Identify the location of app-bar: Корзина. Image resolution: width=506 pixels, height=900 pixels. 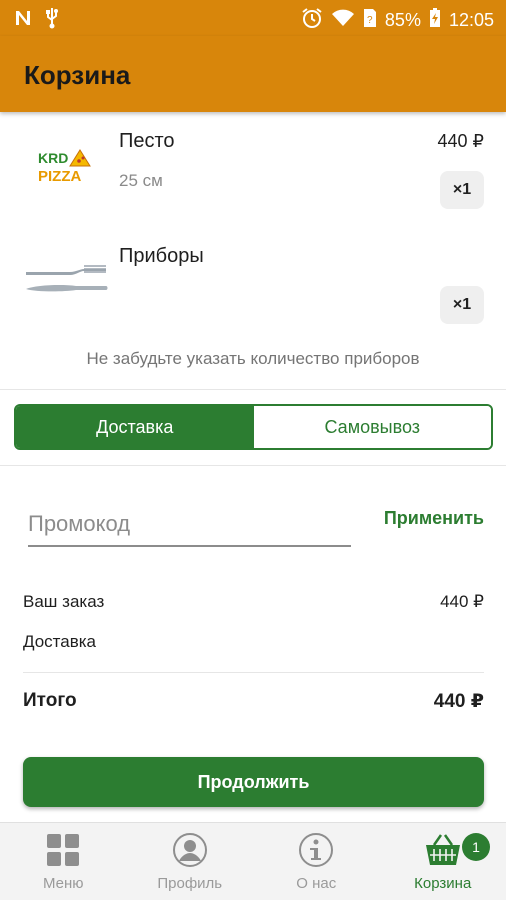
(253, 74).